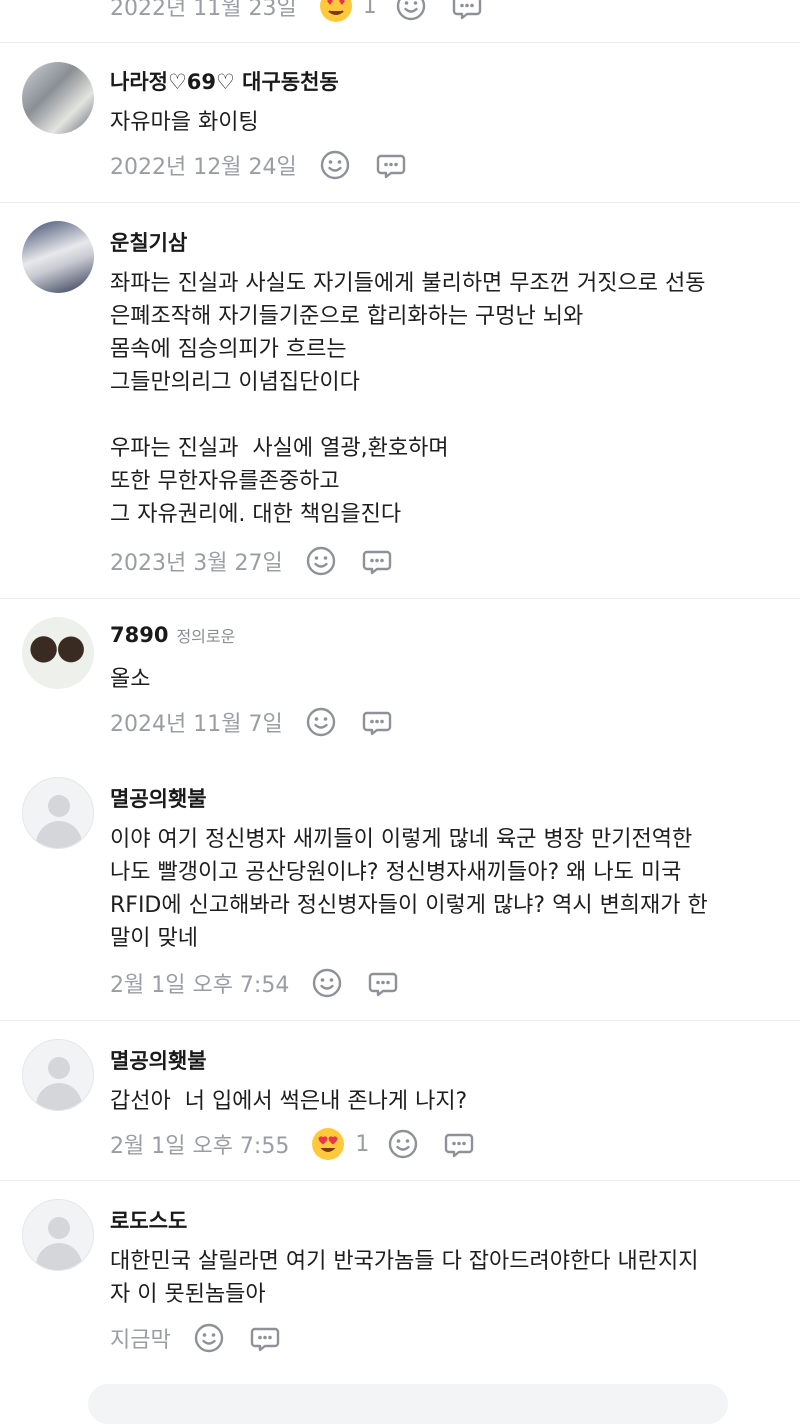  What do you see at coordinates (196, 724) in the screenshot?
I see `comment-date: 2024년 11월 7일` at bounding box center [196, 724].